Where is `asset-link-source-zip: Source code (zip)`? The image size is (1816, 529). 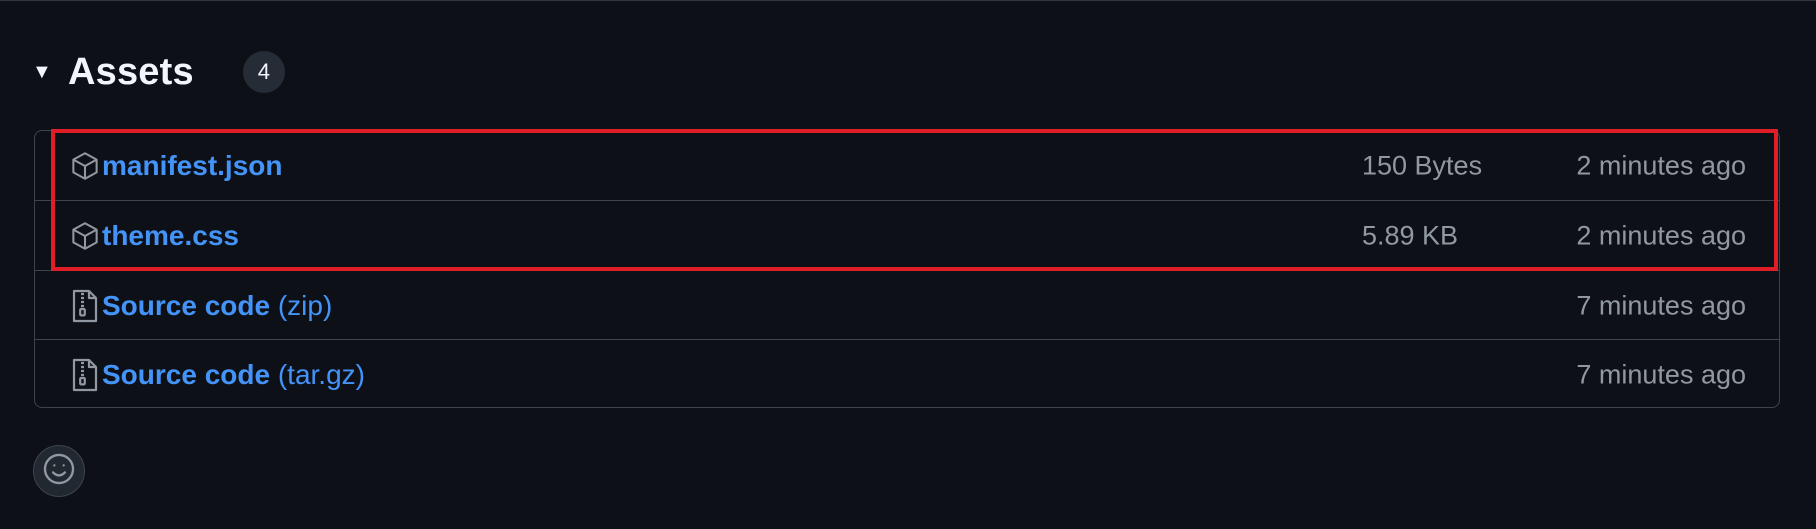
asset-link-source-zip: Source code (zip) is located at coordinates (217, 306).